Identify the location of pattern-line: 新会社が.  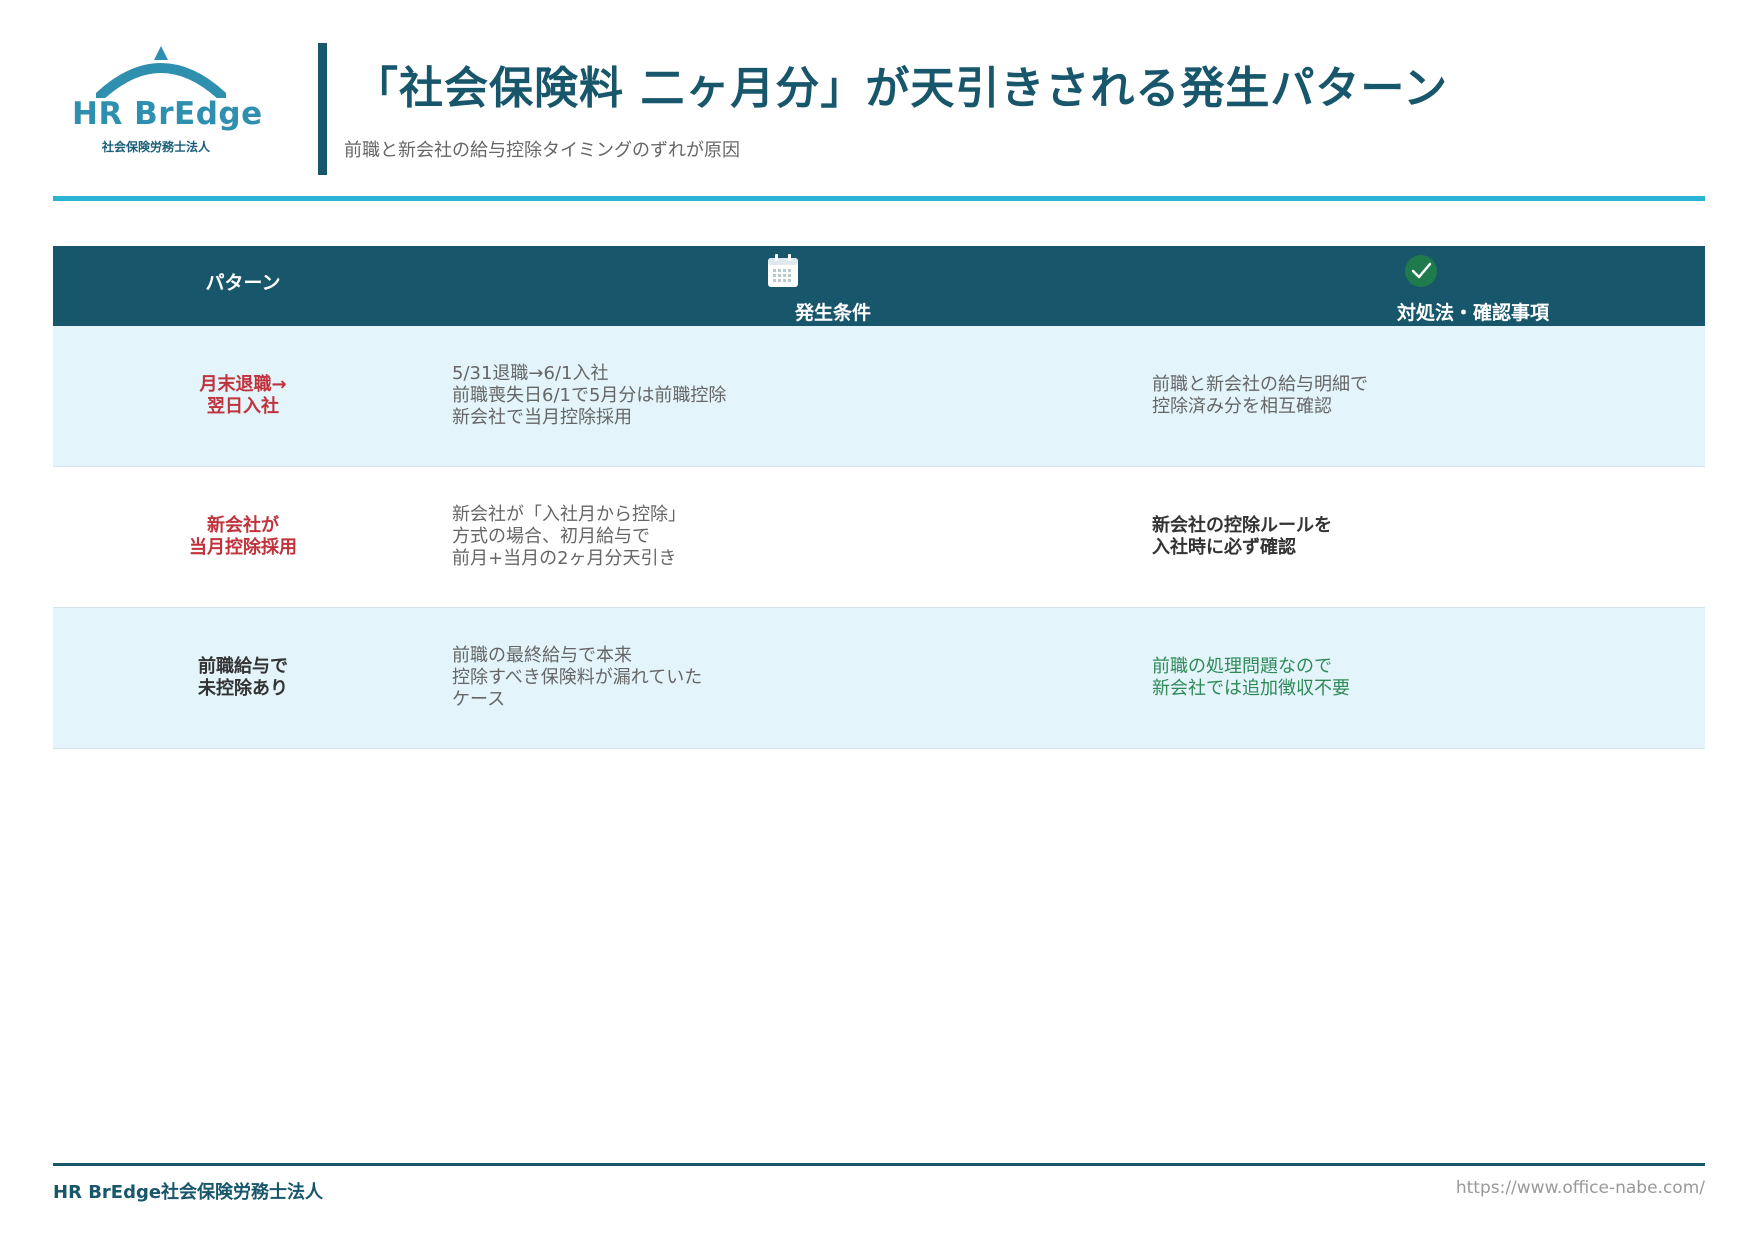
(243, 525).